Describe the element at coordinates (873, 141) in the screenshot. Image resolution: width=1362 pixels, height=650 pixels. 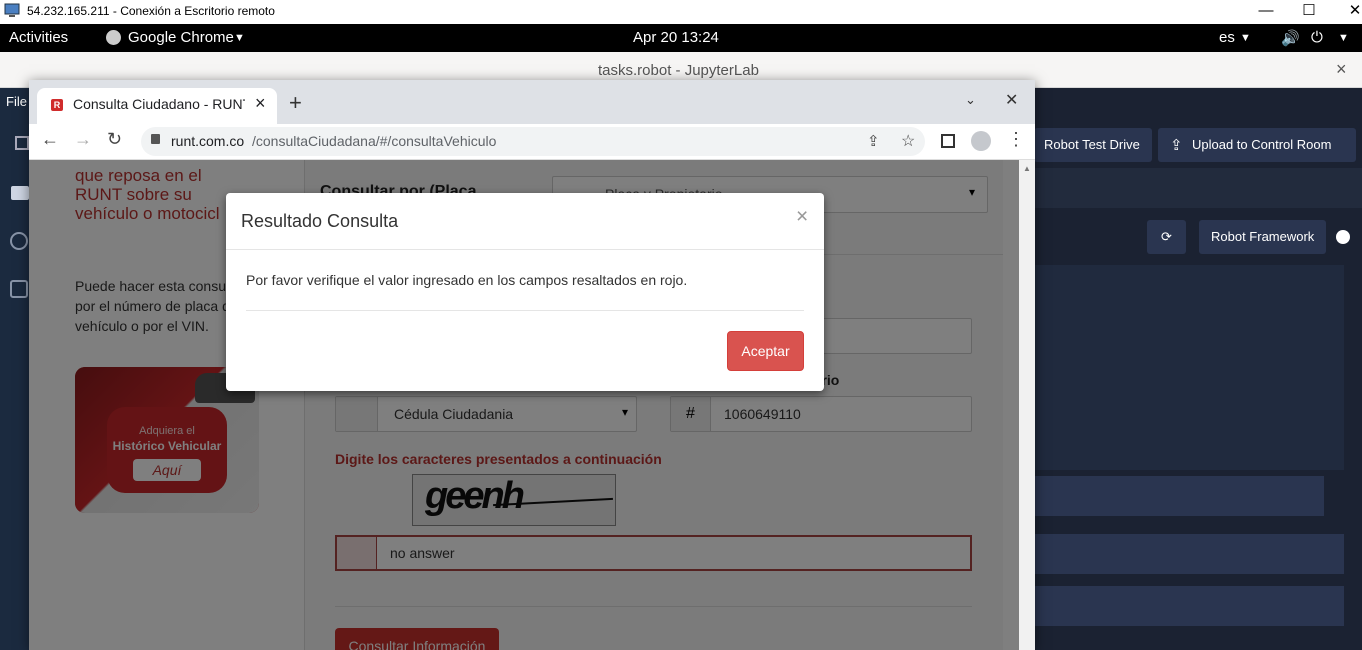
I see `share-icon: ⇪` at that location.